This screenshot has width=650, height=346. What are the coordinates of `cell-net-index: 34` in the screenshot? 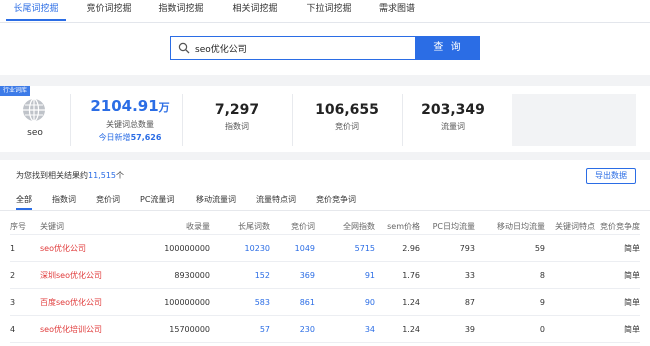 It's located at (345, 329).